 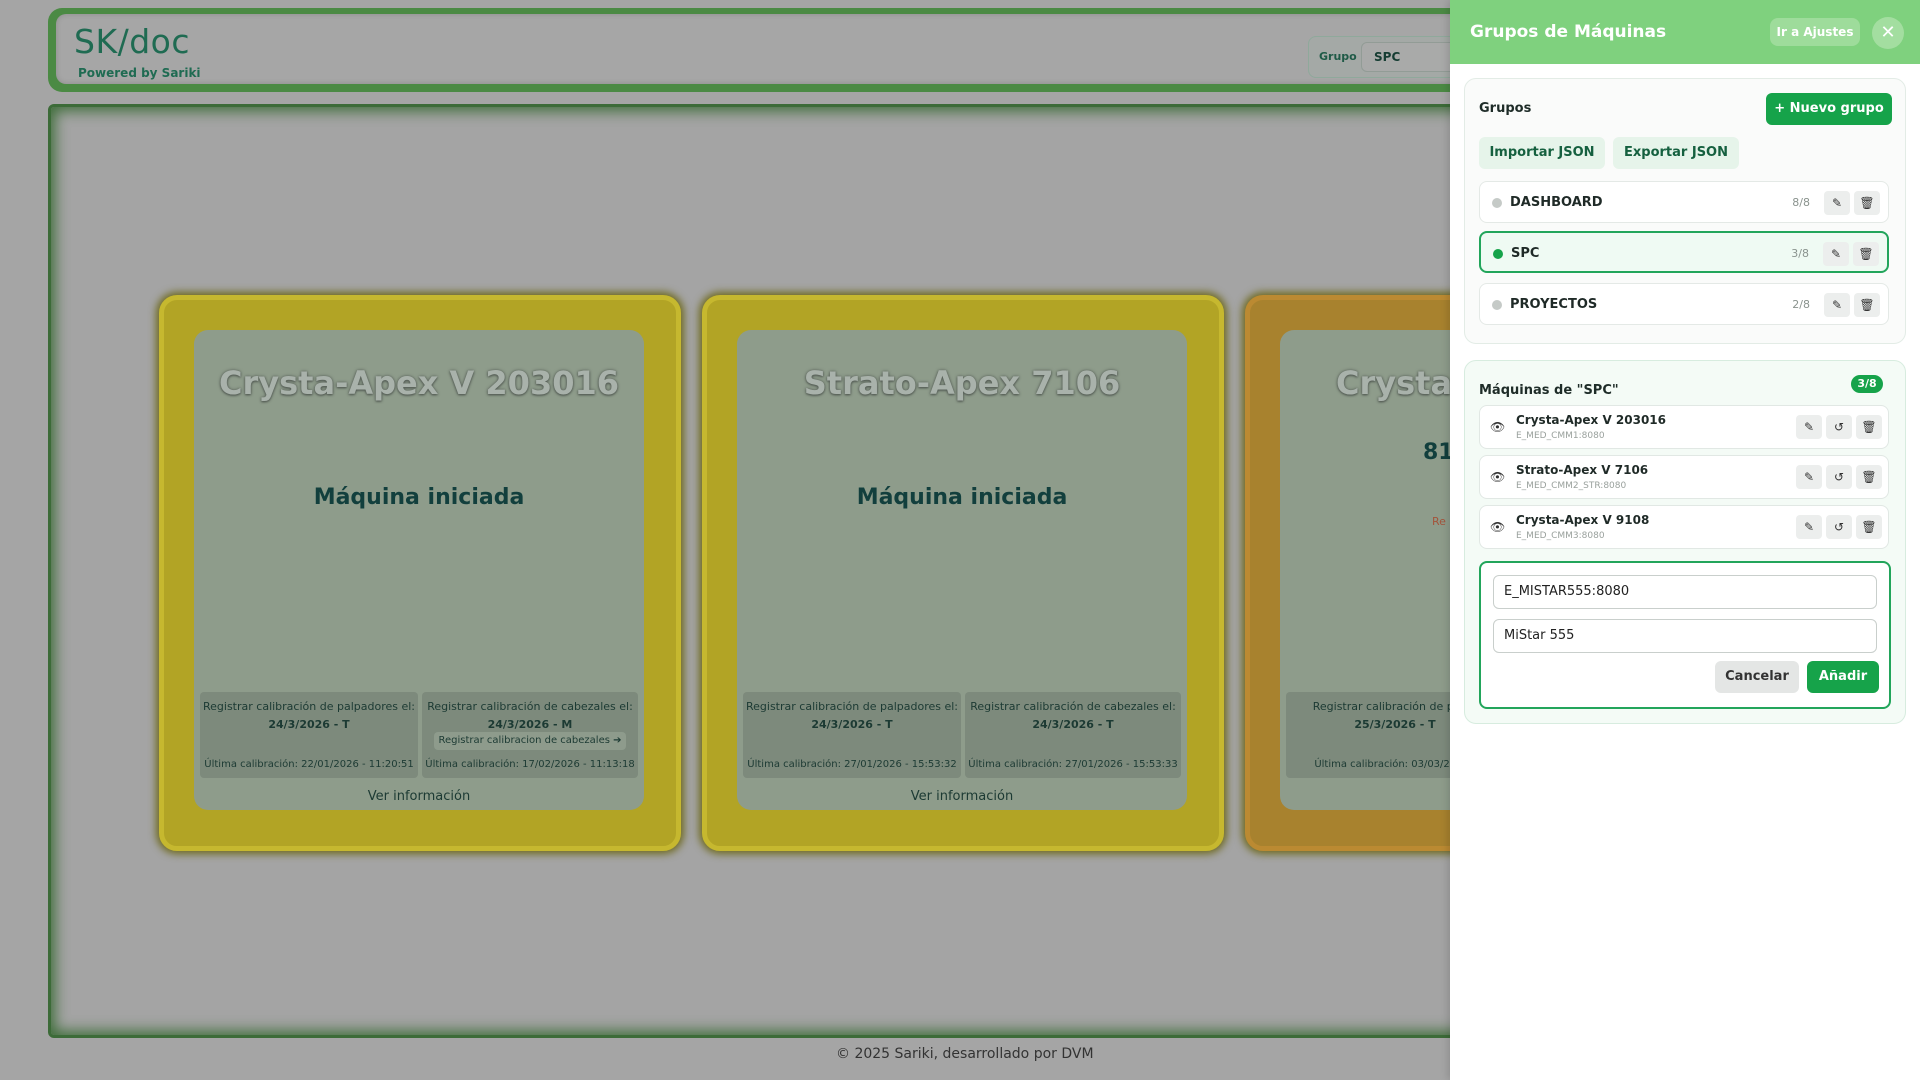 What do you see at coordinates (1684, 202) in the screenshot?
I see `group-row-dashboard: DASHBOARD 8/8 ✎ 🗑` at bounding box center [1684, 202].